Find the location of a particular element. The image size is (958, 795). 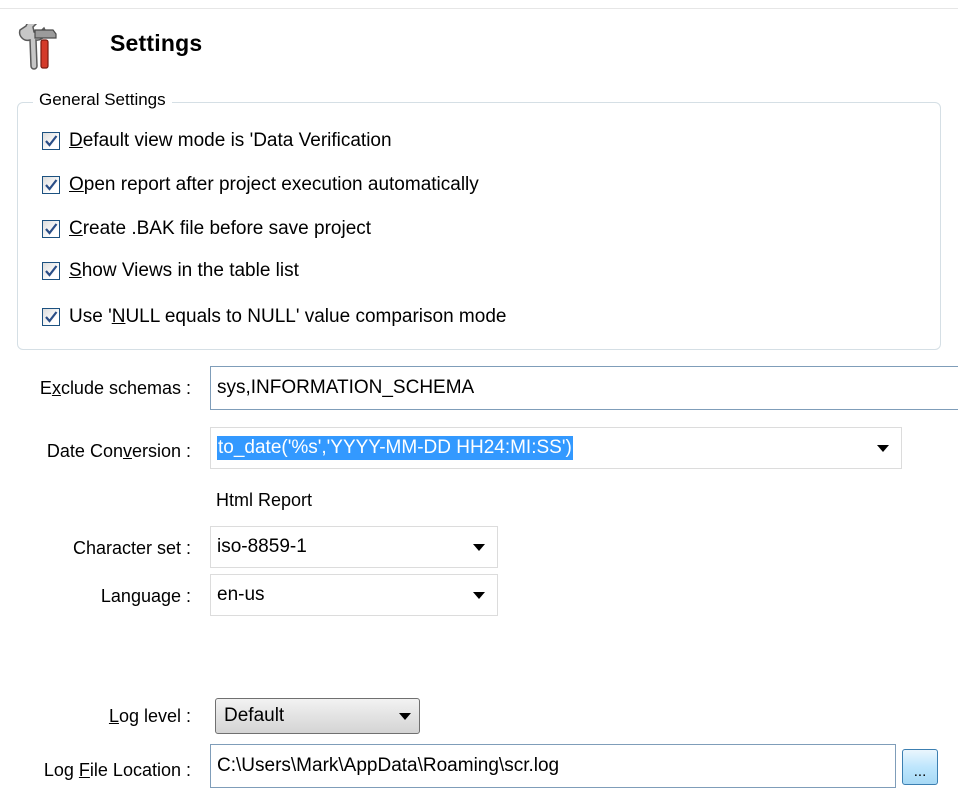

character-set-label: Character set : is located at coordinates (131, 548).